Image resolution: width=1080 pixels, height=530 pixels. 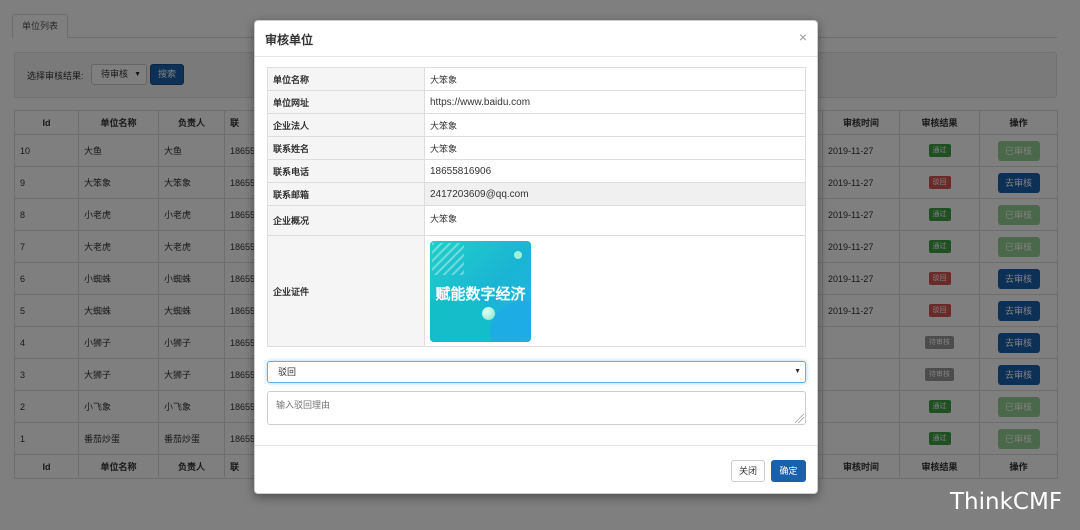 I want to click on detail-key: 联系邮箱, so click(x=346, y=194).